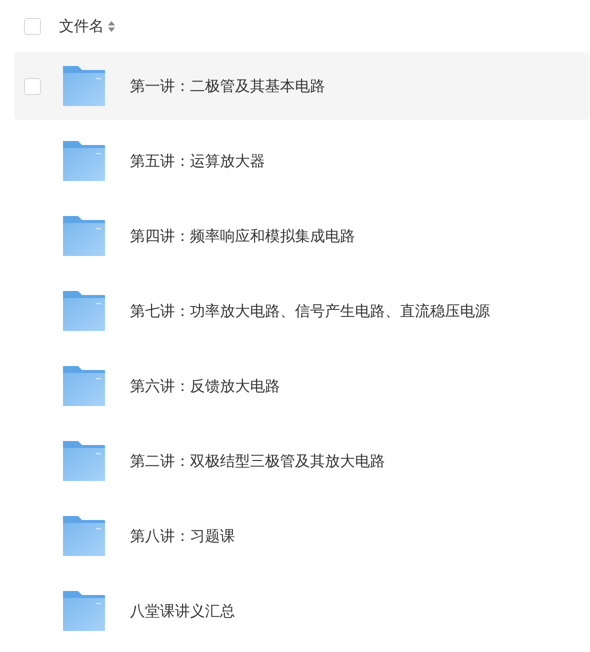 The width and height of the screenshot is (590, 652). Describe the element at coordinates (310, 311) in the screenshot. I see `file-name: 第七讲：功率放大电路、信号产生电路、直流稳压电源` at that location.